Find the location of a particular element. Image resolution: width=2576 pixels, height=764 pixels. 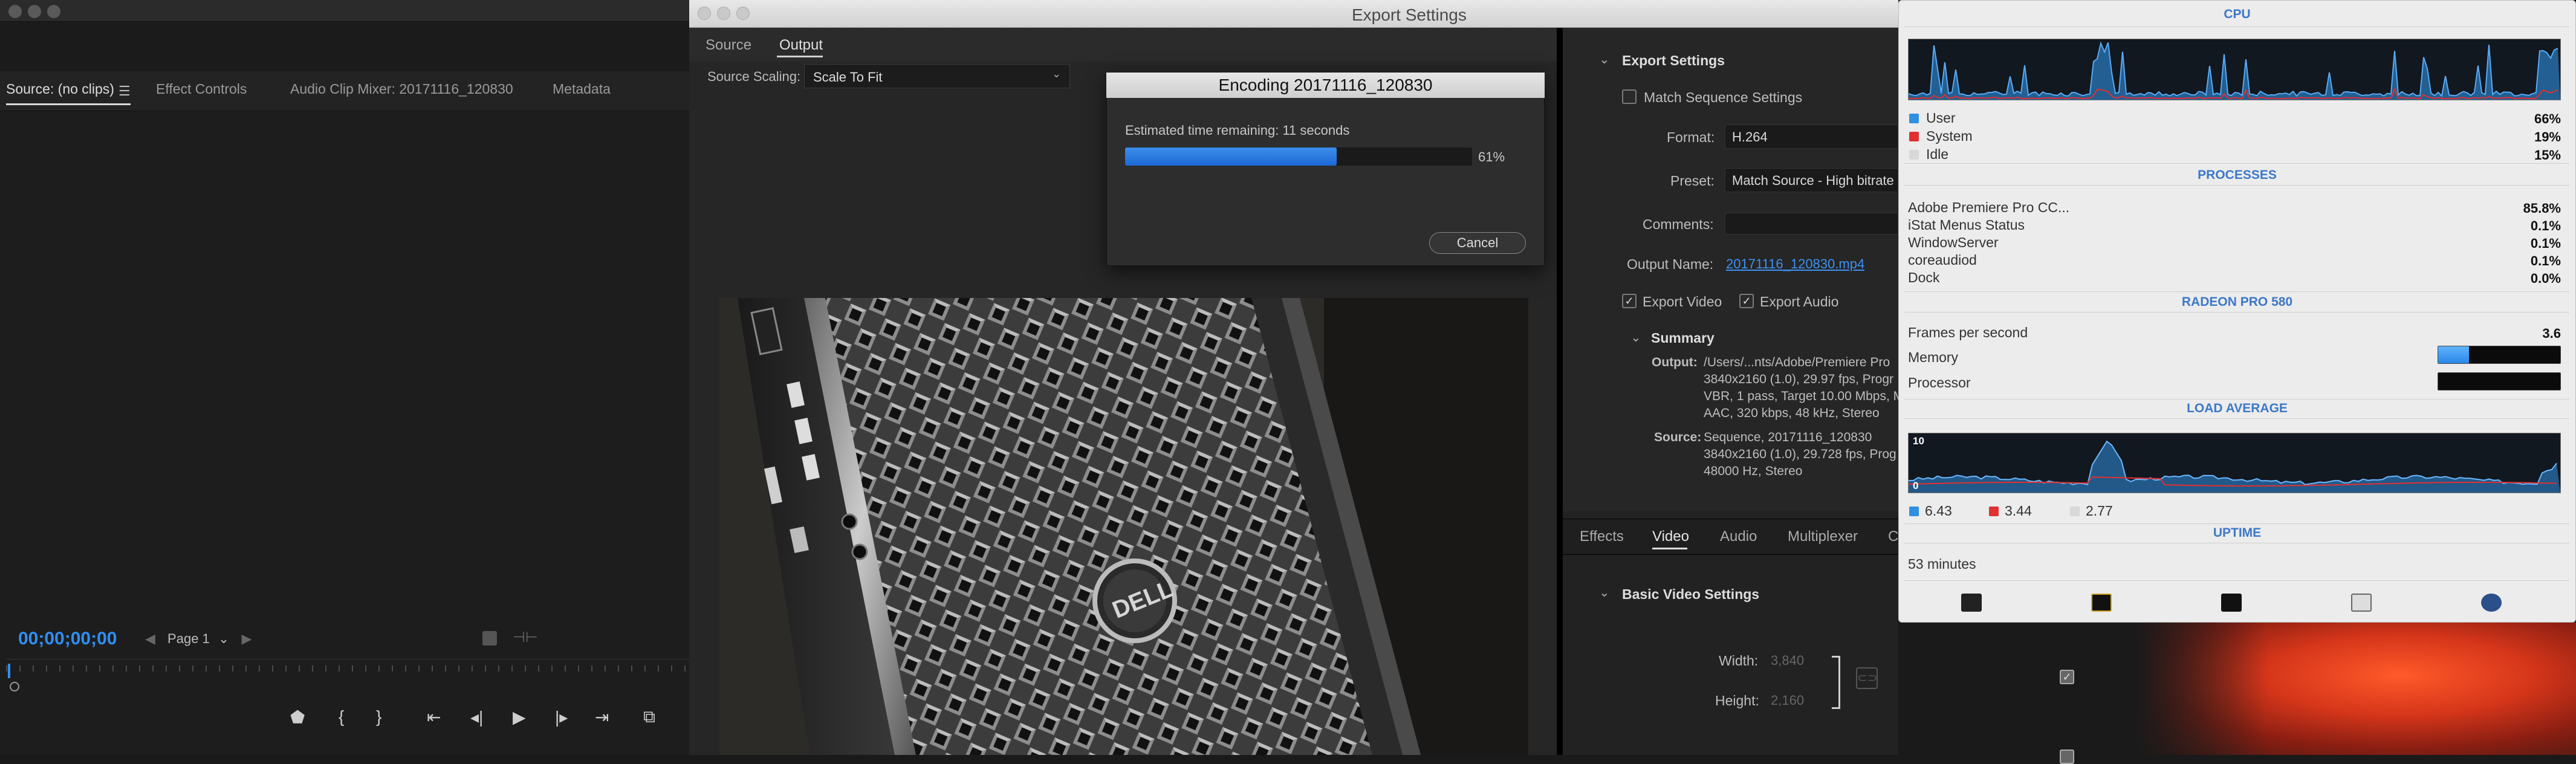

tab-video: Video is located at coordinates (1671, 536).